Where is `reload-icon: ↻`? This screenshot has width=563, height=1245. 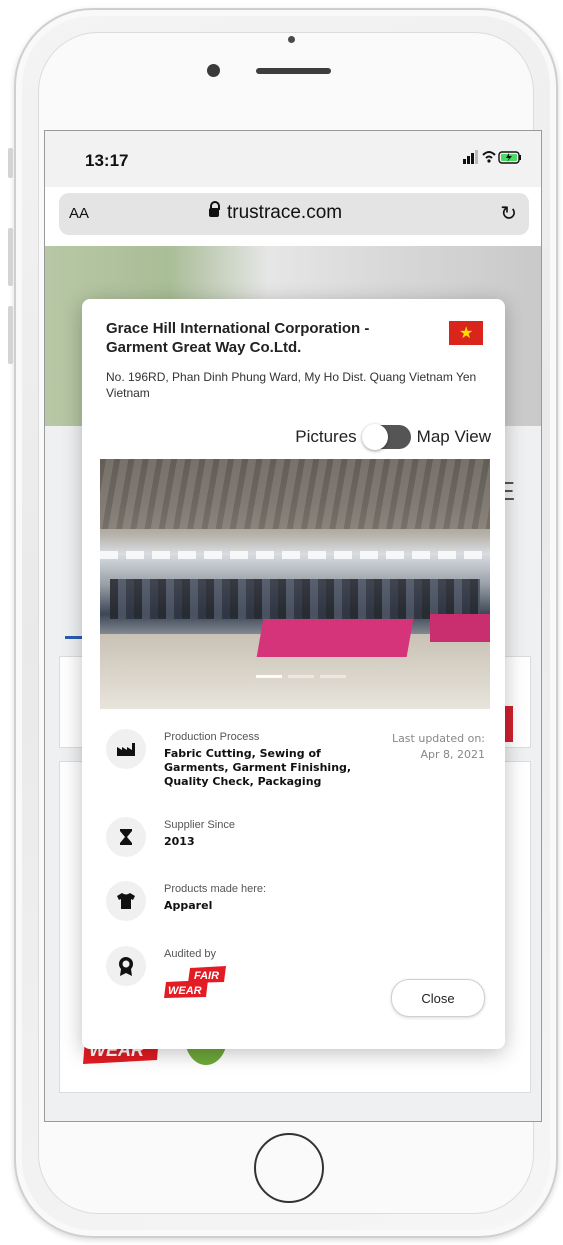 reload-icon: ↻ is located at coordinates (508, 213).